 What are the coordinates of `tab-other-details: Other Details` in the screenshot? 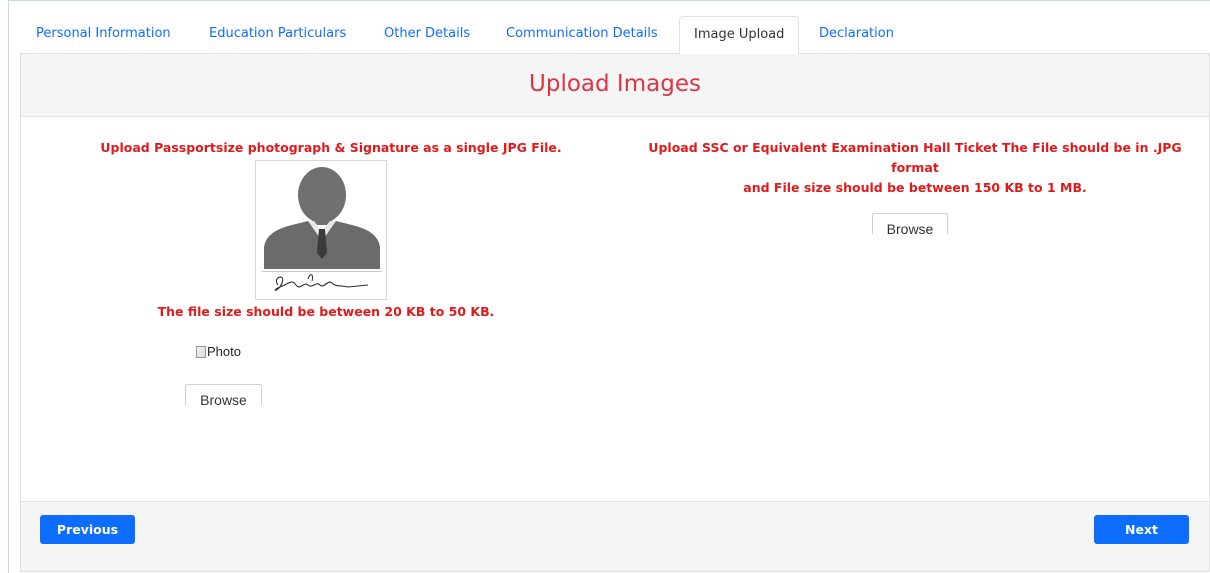 It's located at (427, 35).